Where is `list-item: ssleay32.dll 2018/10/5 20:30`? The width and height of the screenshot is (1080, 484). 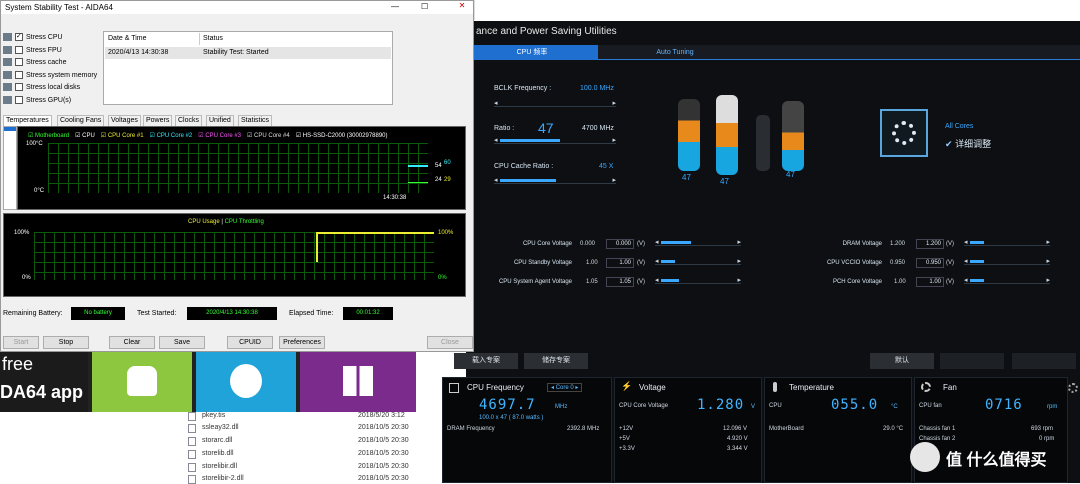 list-item: ssleay32.dll 2018/10/5 20:30 is located at coordinates (298, 428).